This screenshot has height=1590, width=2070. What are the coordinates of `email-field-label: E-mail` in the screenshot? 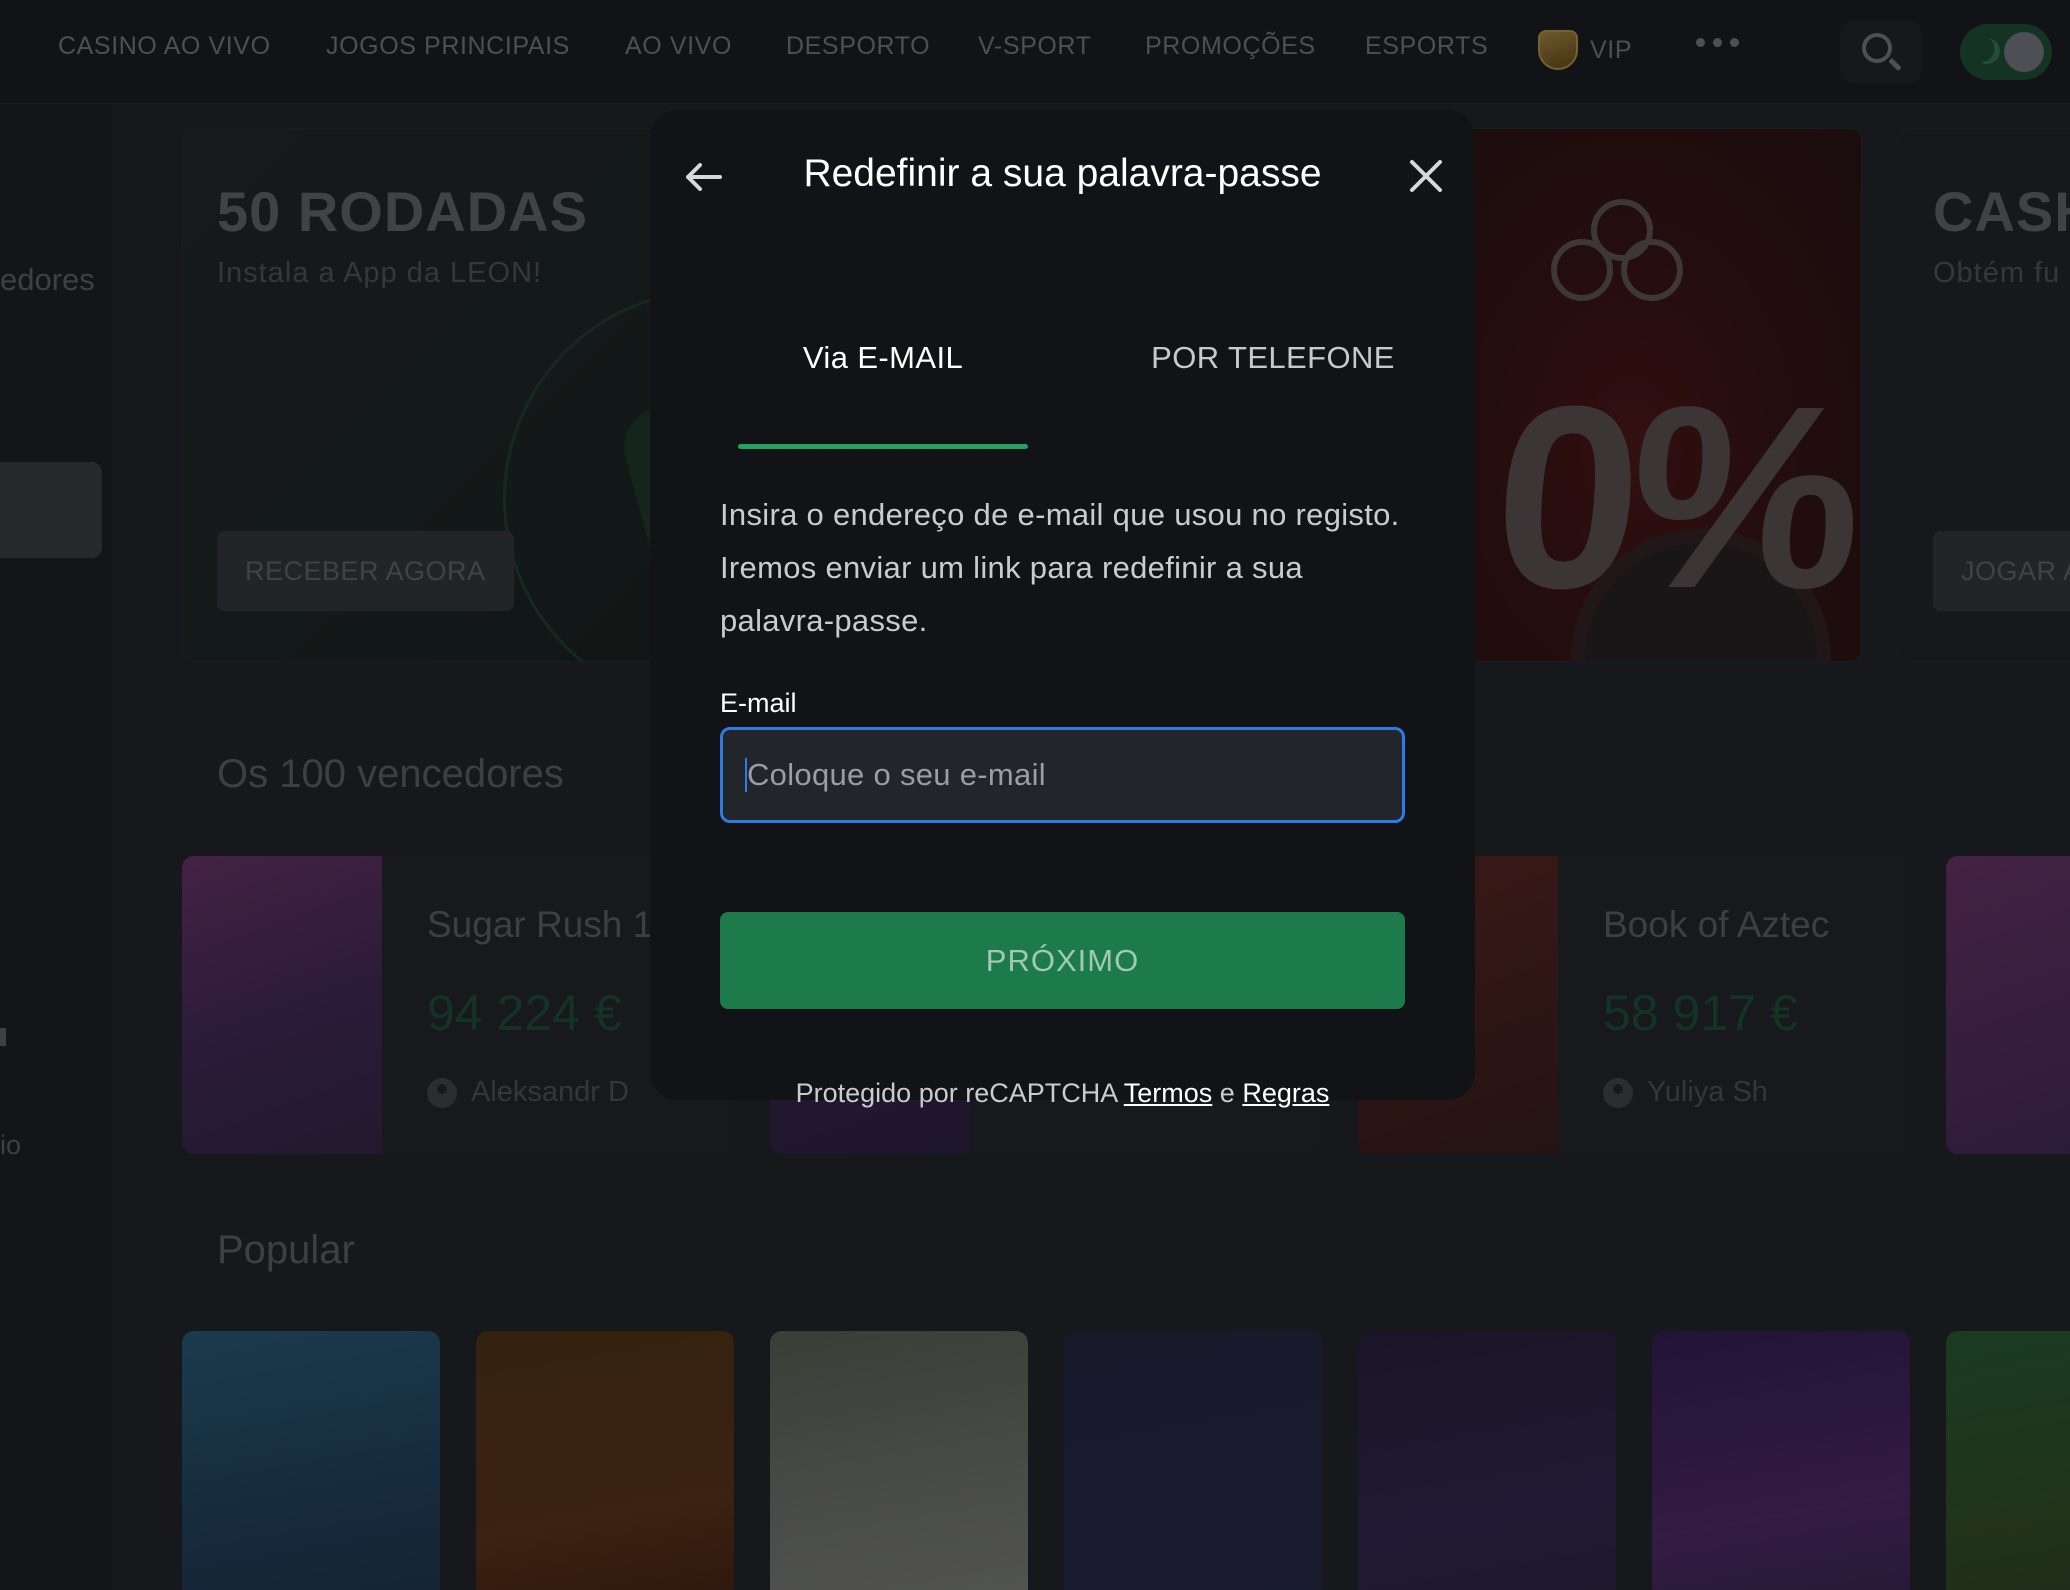 It's located at (758, 703).